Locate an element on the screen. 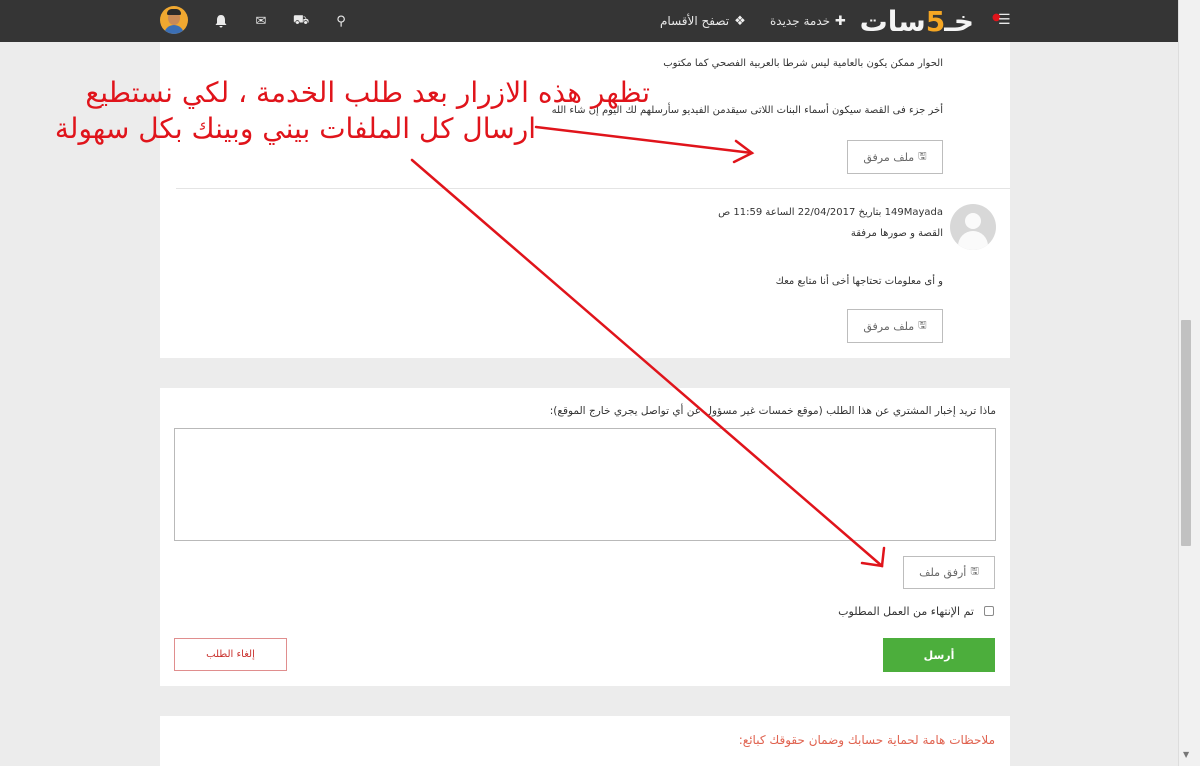  mail-icon: ✉ is located at coordinates (261, 21).